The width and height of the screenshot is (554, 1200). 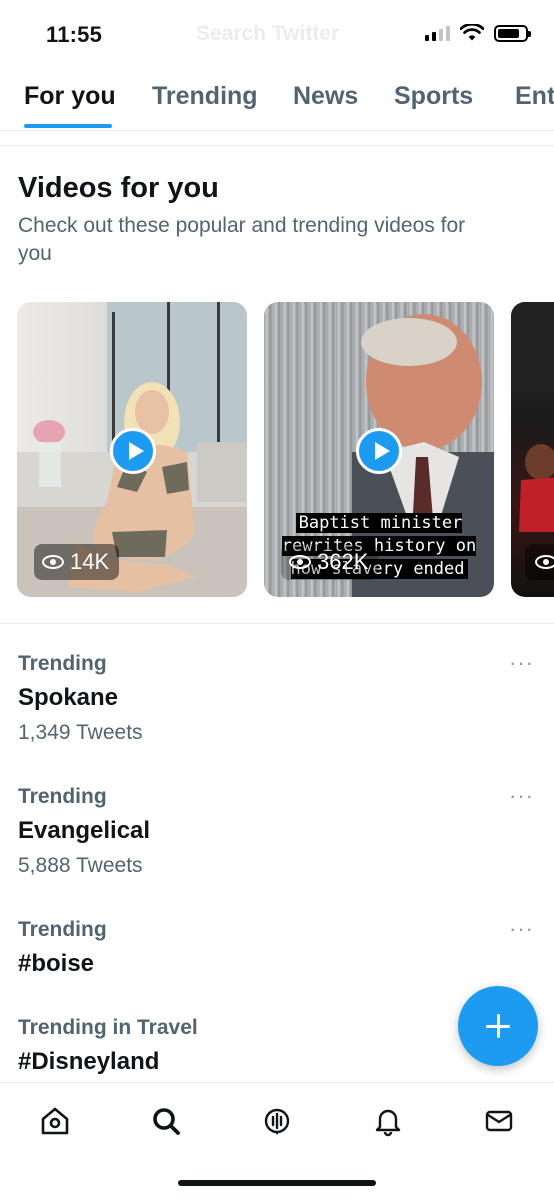 What do you see at coordinates (278, 698) in the screenshot?
I see `trend-item: Trending Spokane 1,349 Tweets` at bounding box center [278, 698].